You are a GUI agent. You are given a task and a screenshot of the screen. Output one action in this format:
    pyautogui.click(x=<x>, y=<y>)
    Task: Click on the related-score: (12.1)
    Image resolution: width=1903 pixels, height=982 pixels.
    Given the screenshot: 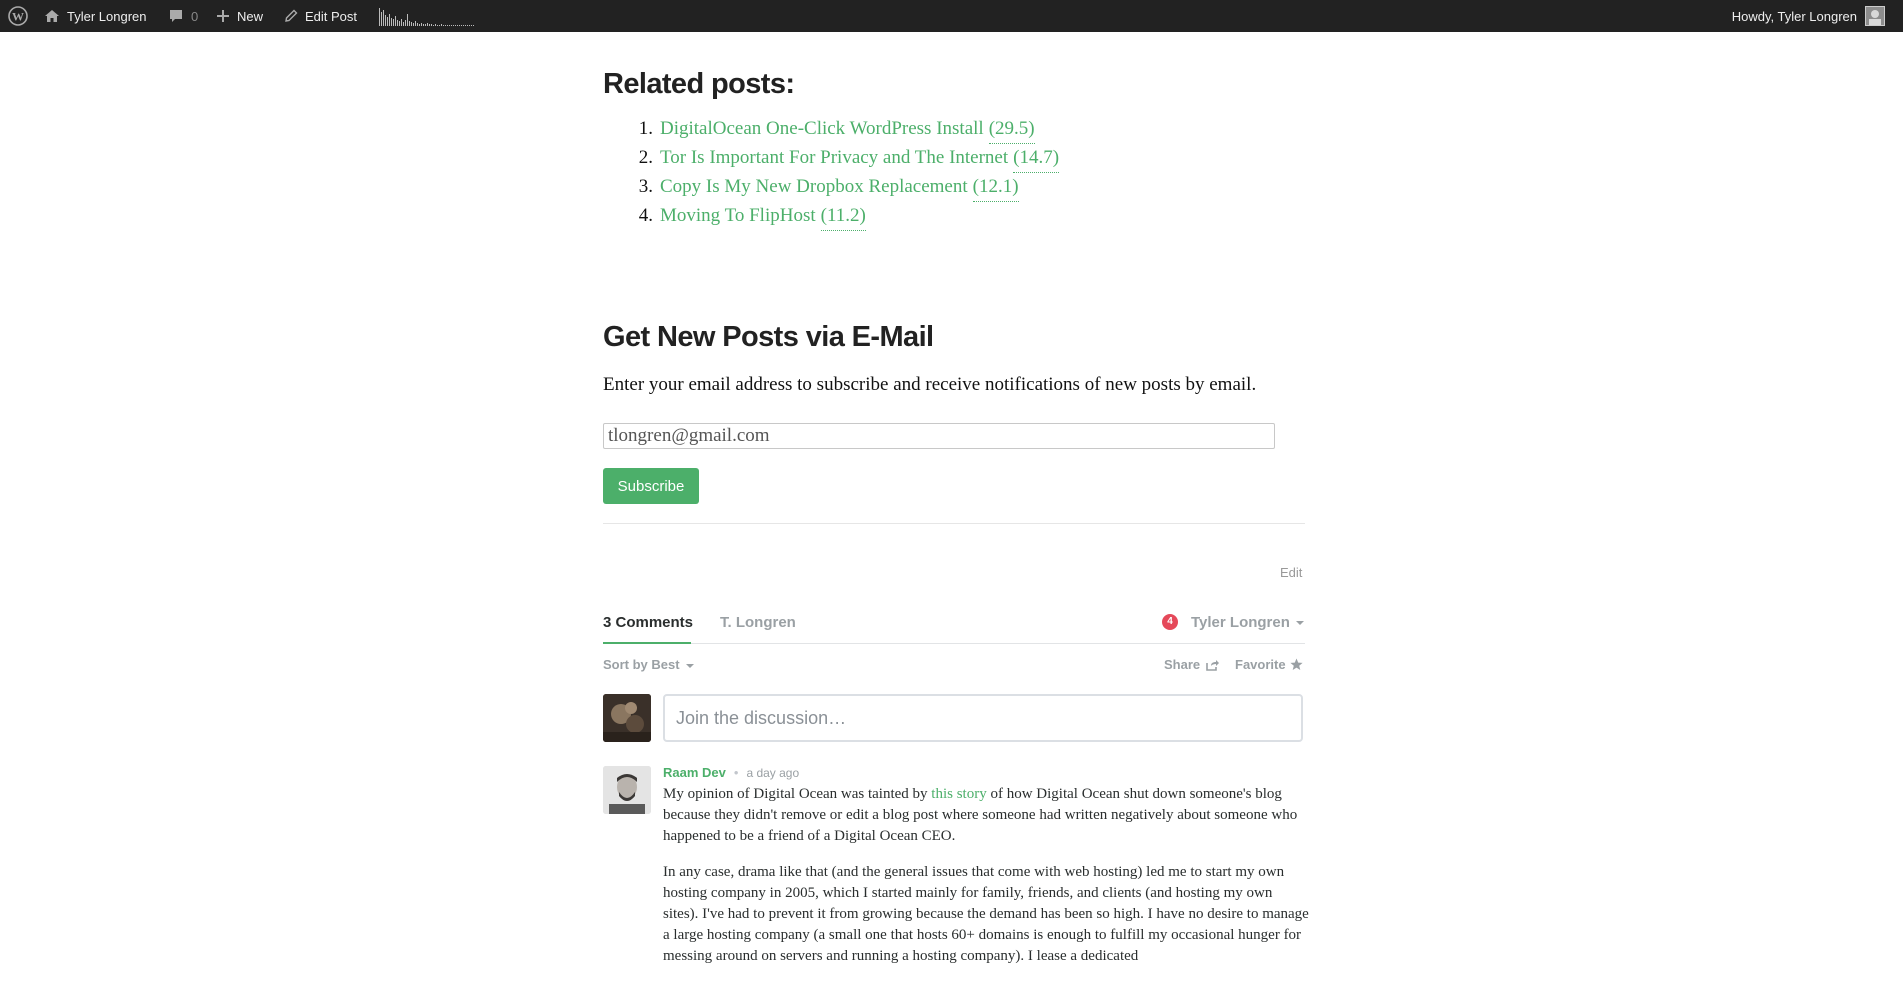 What is the action you would take?
    pyautogui.click(x=995, y=187)
    